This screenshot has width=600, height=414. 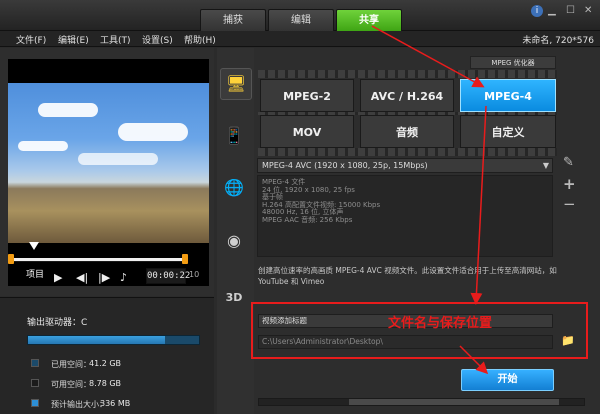 What do you see at coordinates (31, 39) in the screenshot?
I see `menu-file: 文件(F)` at bounding box center [31, 39].